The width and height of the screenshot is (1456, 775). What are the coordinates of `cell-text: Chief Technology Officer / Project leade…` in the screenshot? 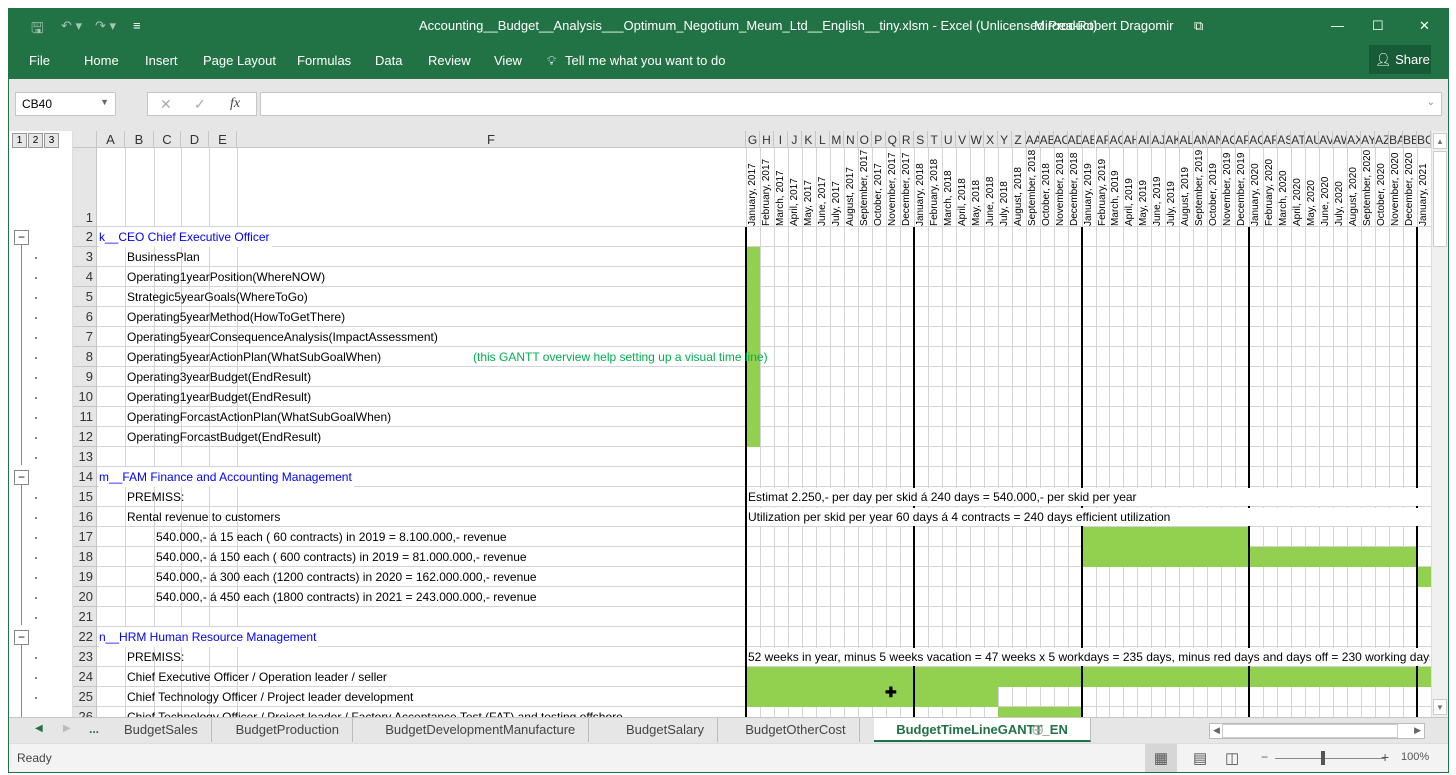 It's located at (375, 712).